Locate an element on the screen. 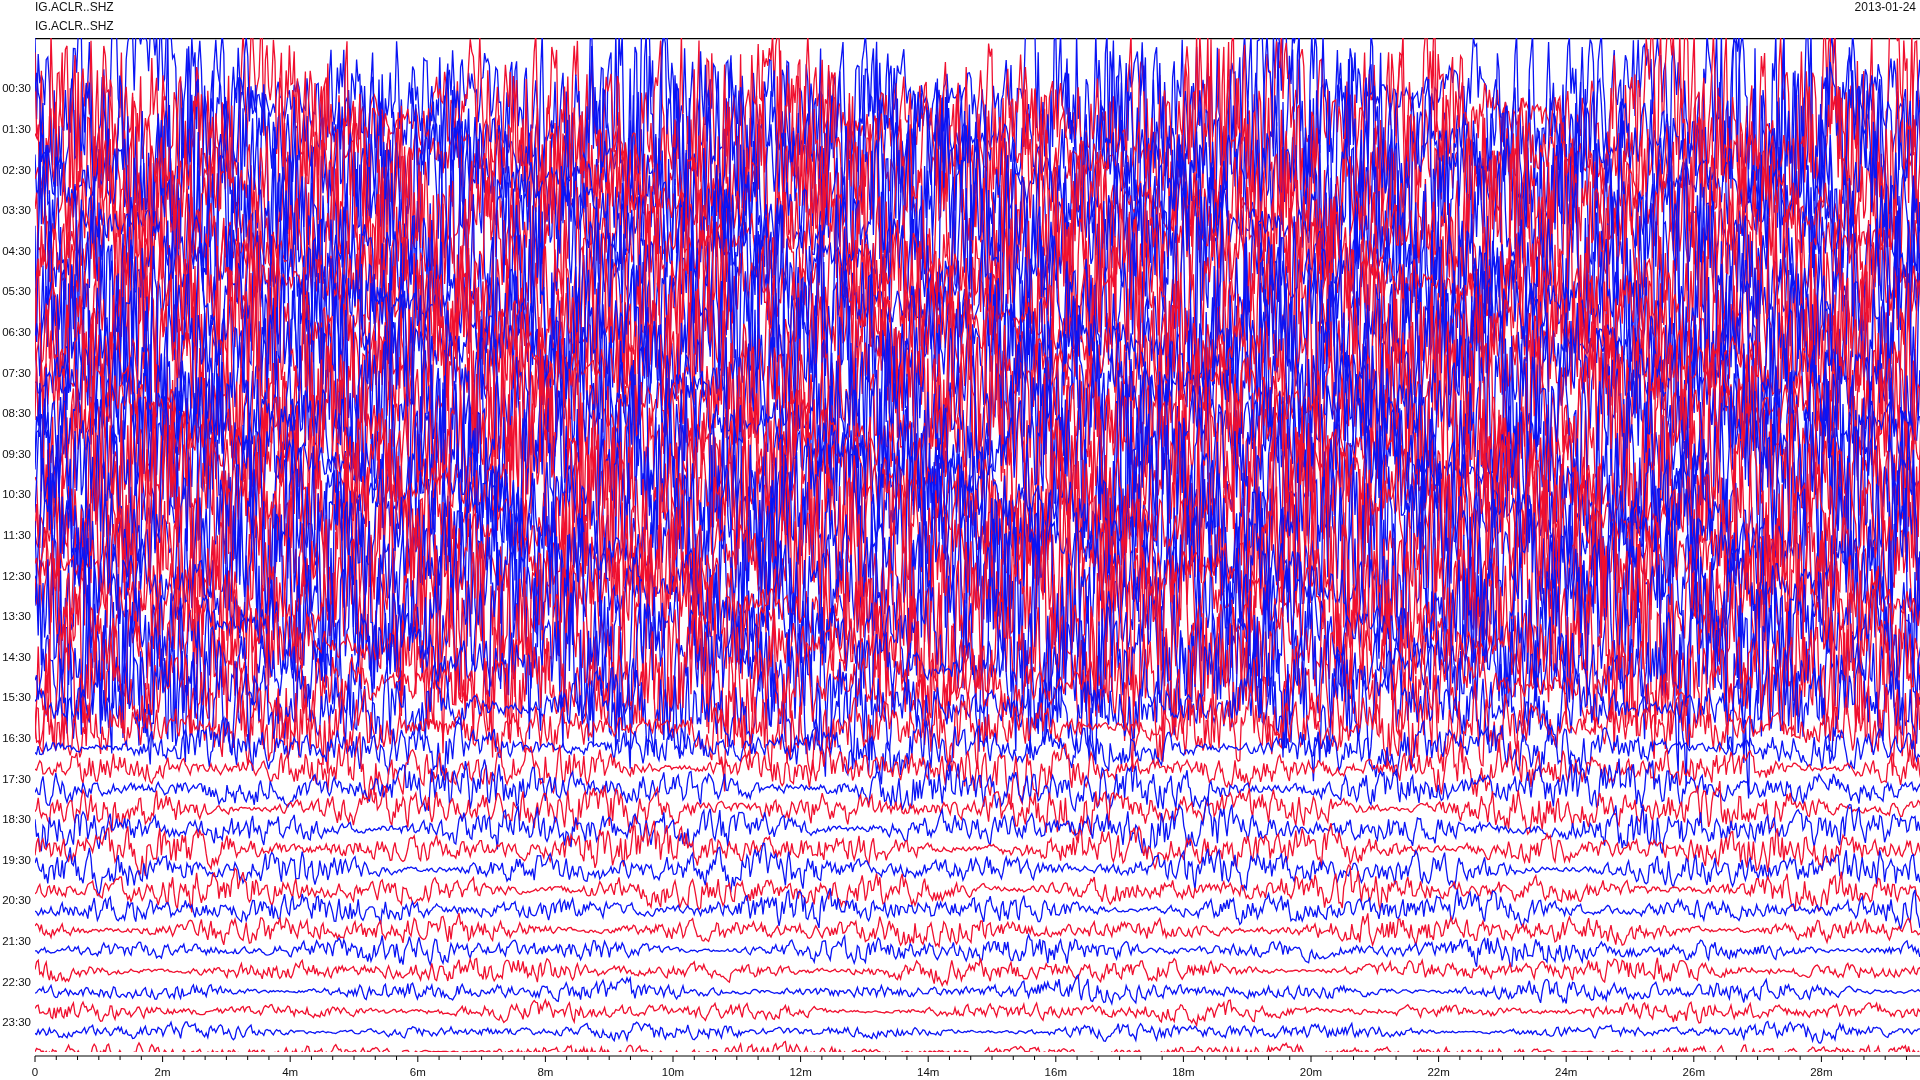  time-label: 13:30 is located at coordinates (16, 616).